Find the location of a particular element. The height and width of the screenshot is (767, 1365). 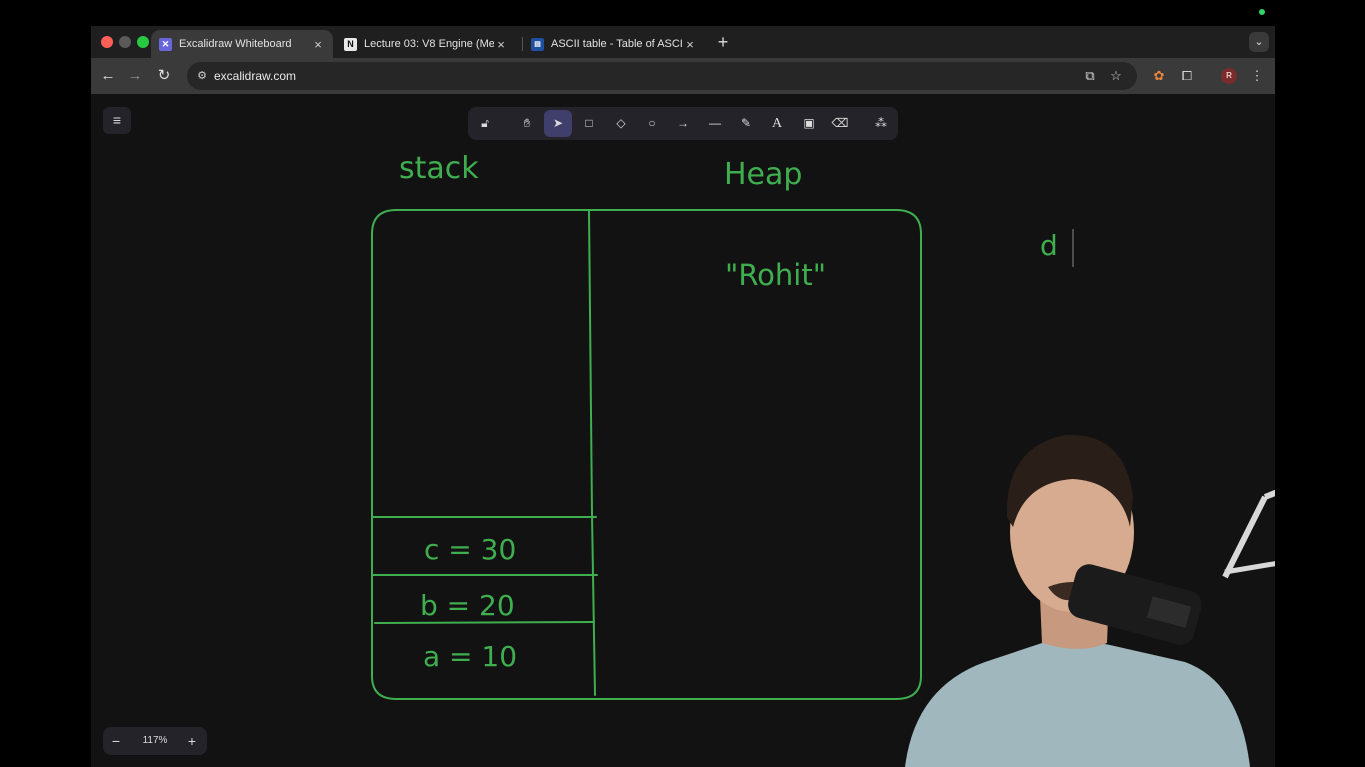

profile-avatar: R is located at coordinates (1229, 76).